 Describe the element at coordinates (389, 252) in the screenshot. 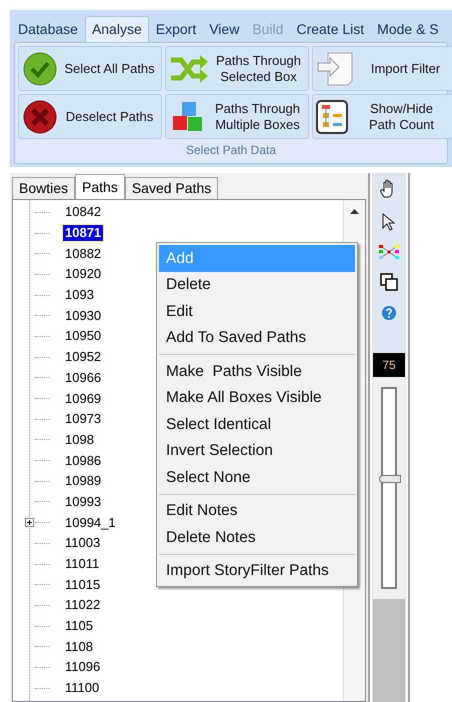

I see `network-icon` at that location.